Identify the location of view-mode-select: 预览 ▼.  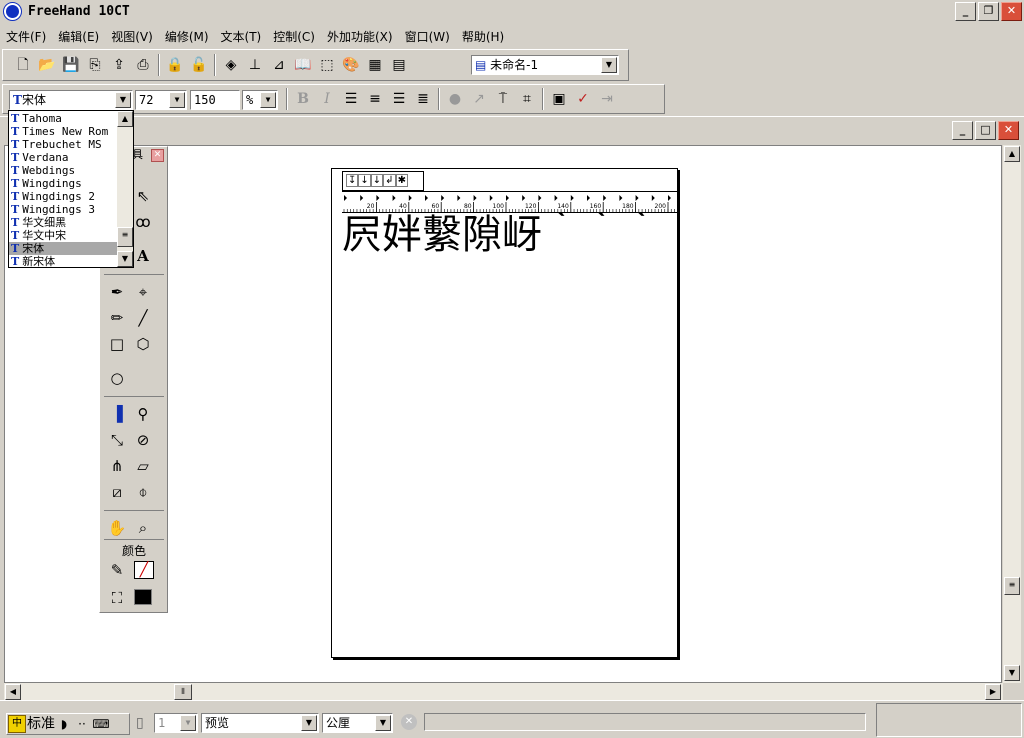
(260, 723).